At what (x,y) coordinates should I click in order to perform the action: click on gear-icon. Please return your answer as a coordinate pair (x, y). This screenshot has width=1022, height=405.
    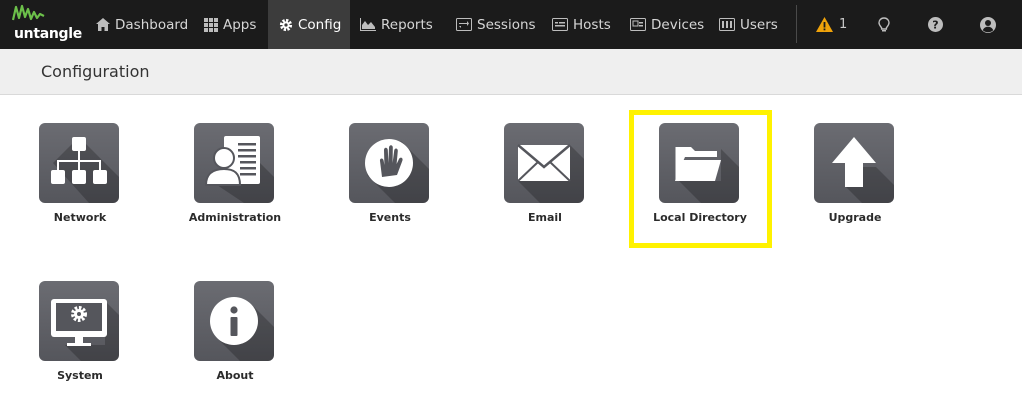
    Looking at the image, I should click on (286, 24).